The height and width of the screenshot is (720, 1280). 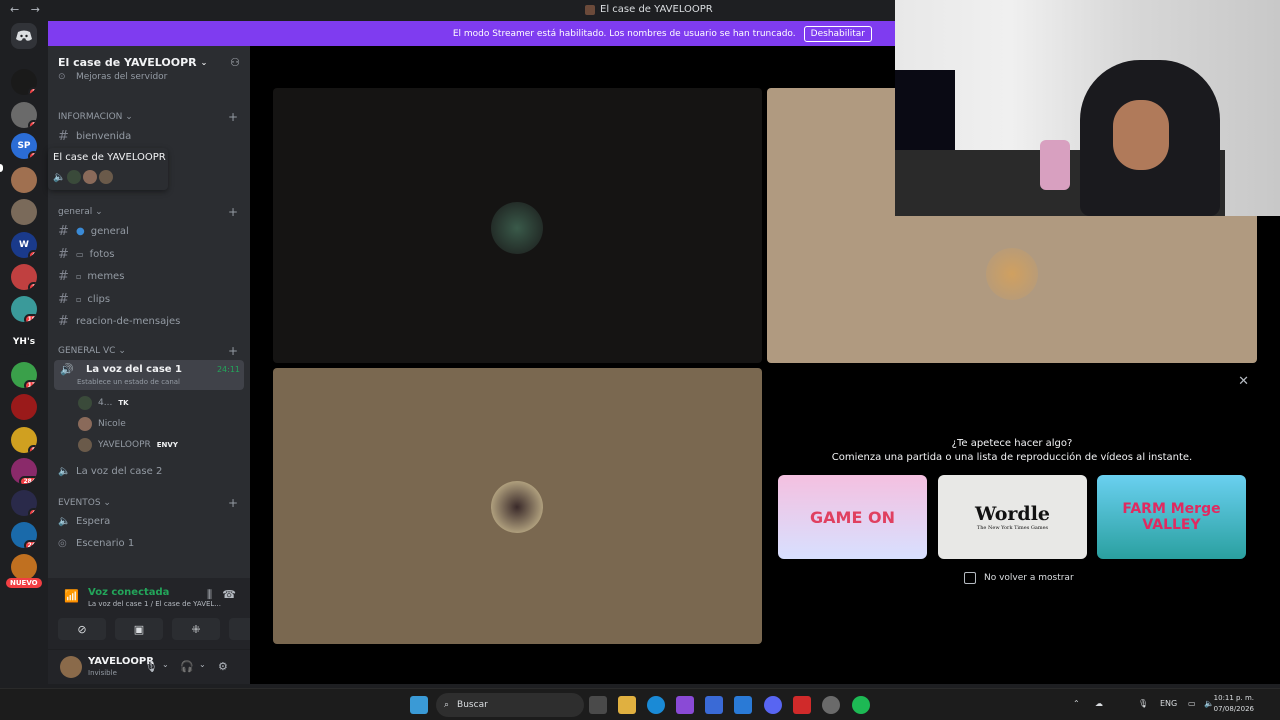 What do you see at coordinates (1099, 703) in the screenshot?
I see `onedrive-icon: ☁` at bounding box center [1099, 703].